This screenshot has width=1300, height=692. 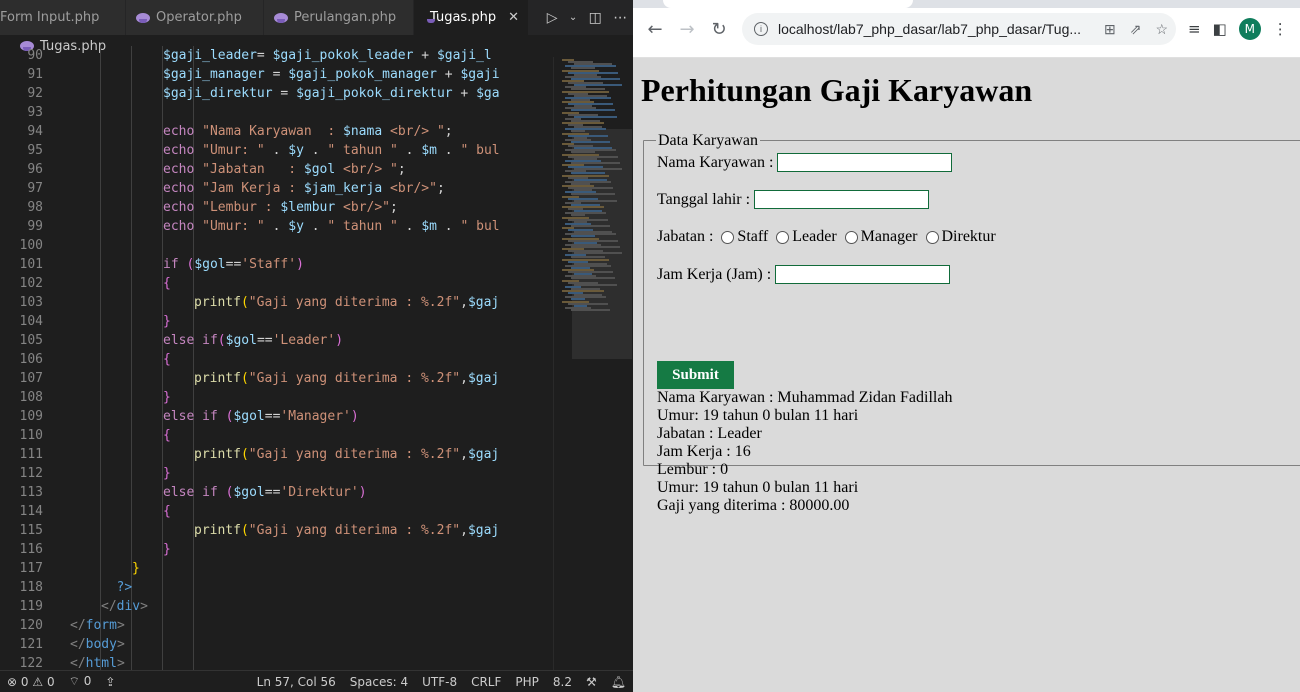 I want to click on radio-staff, so click(x=728, y=237).